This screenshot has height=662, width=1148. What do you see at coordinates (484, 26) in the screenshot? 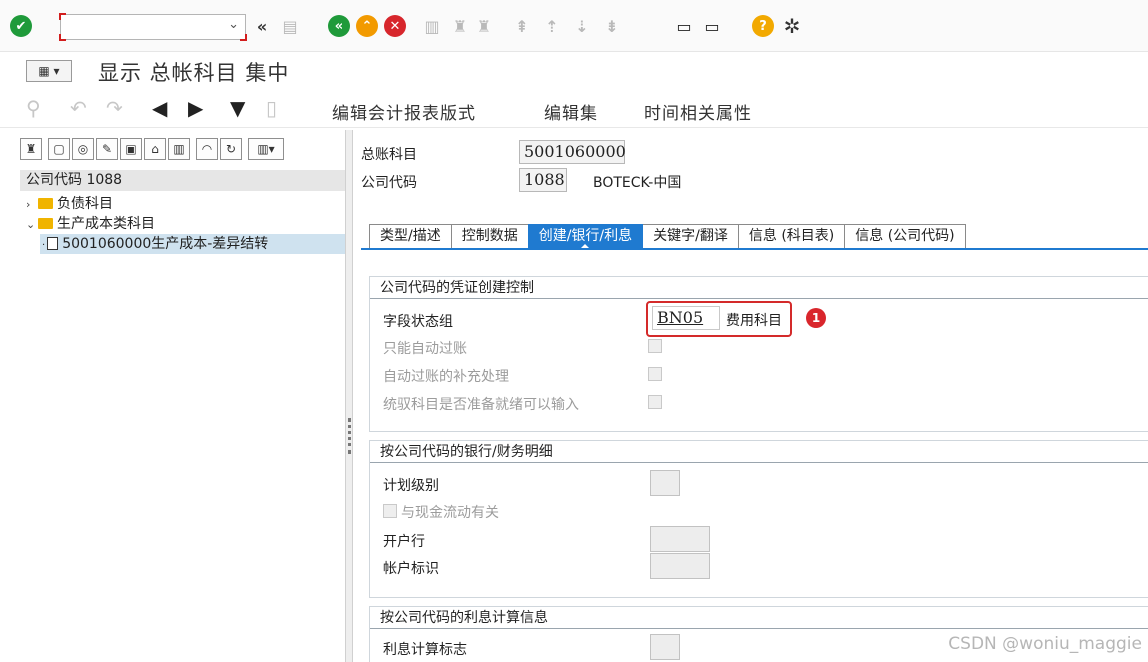
I see `find-next-icon: ♜` at bounding box center [484, 26].